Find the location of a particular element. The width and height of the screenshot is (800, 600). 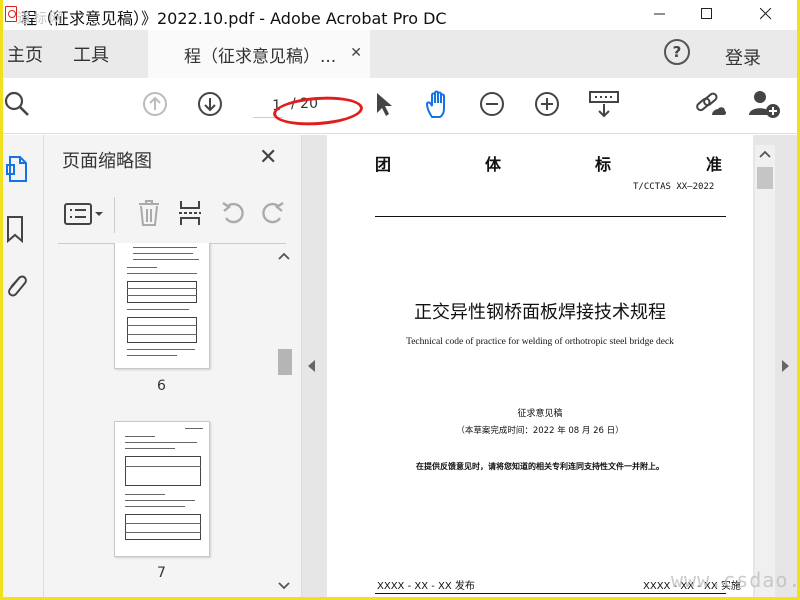

zoom-in-icon is located at coordinates (547, 104).